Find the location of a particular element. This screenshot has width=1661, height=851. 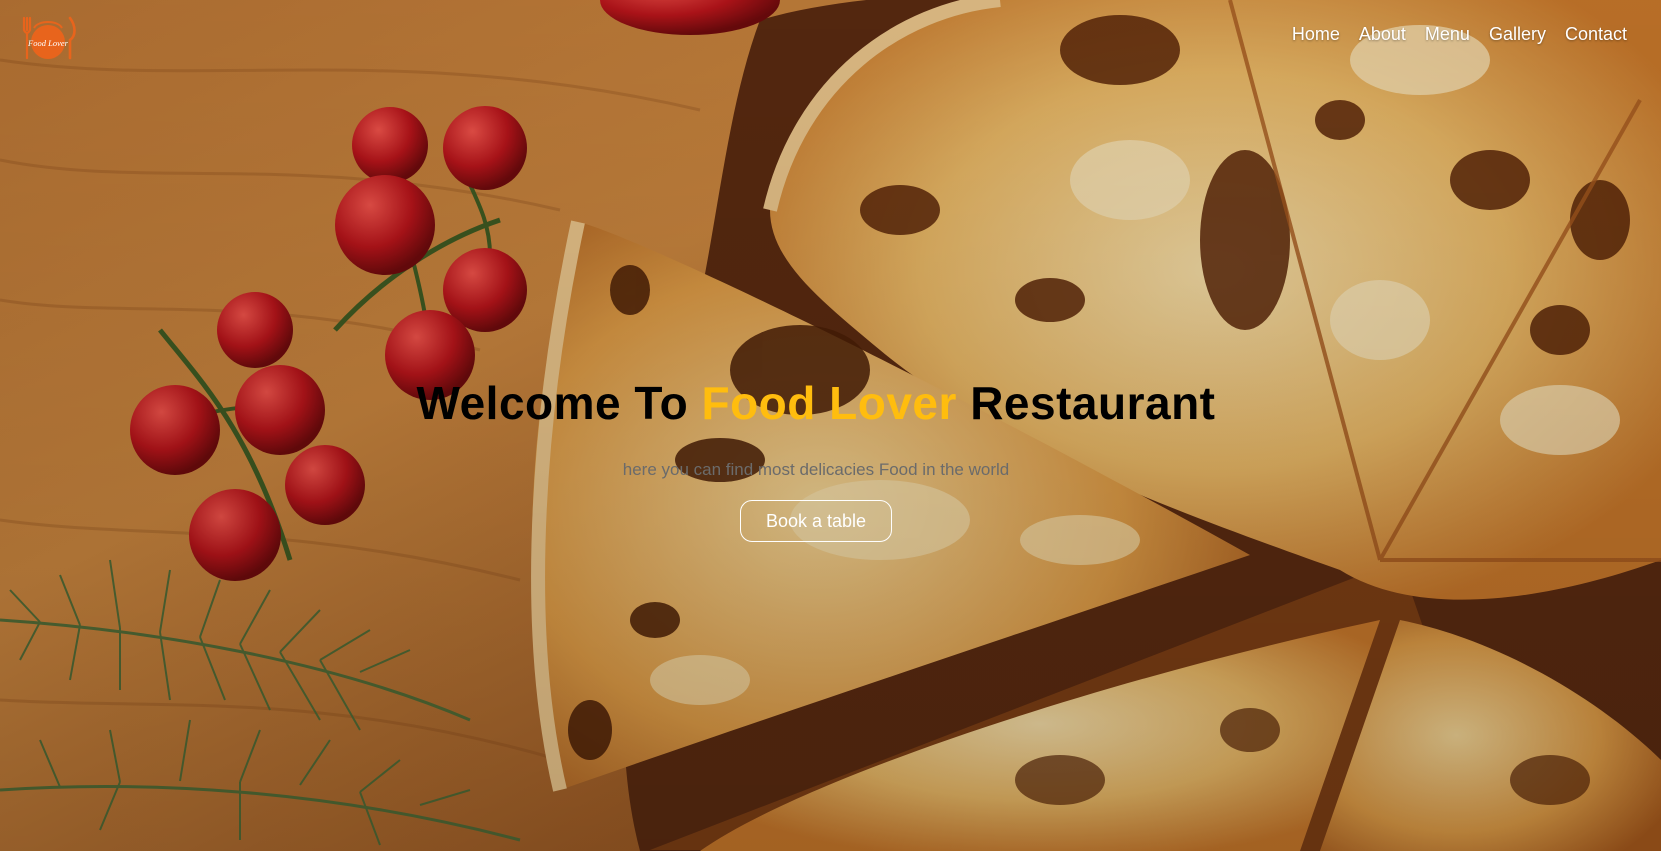

nav-menu-link: Menu is located at coordinates (1447, 34).